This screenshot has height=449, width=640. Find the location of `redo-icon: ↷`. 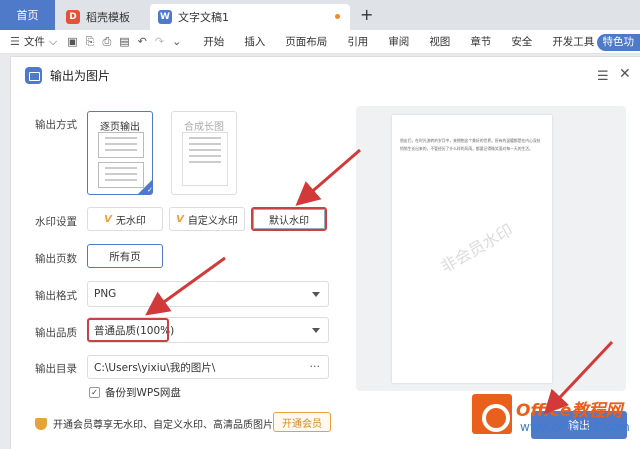

redo-icon: ↷ is located at coordinates (159, 41).